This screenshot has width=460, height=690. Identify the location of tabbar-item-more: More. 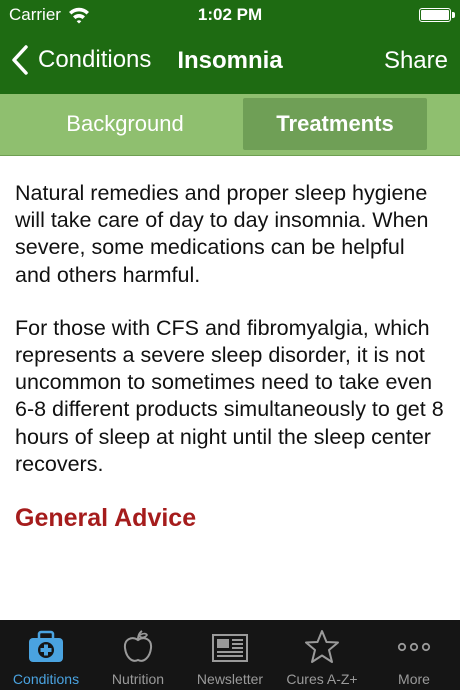
(414, 655).